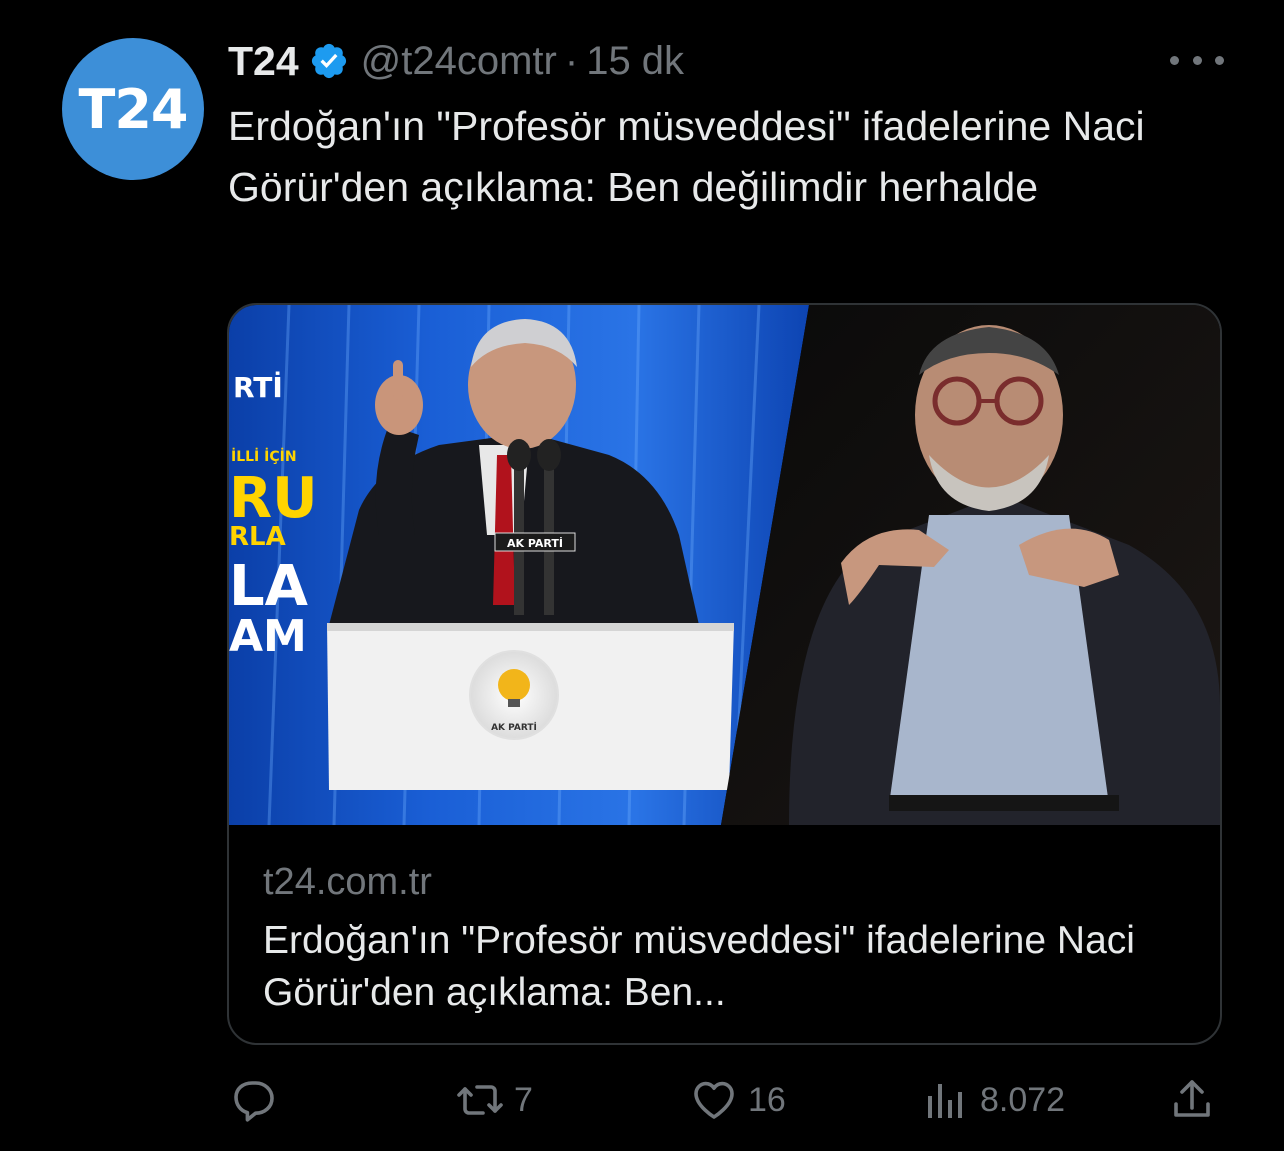 The height and width of the screenshot is (1151, 1284). What do you see at coordinates (329, 61) in the screenshot?
I see `verified-badge-icon` at bounding box center [329, 61].